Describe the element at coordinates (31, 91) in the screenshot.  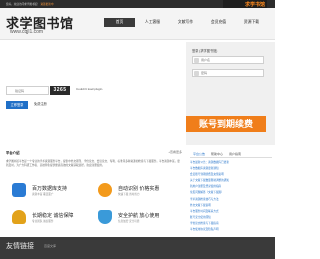
I see `captcha-input` at that location.